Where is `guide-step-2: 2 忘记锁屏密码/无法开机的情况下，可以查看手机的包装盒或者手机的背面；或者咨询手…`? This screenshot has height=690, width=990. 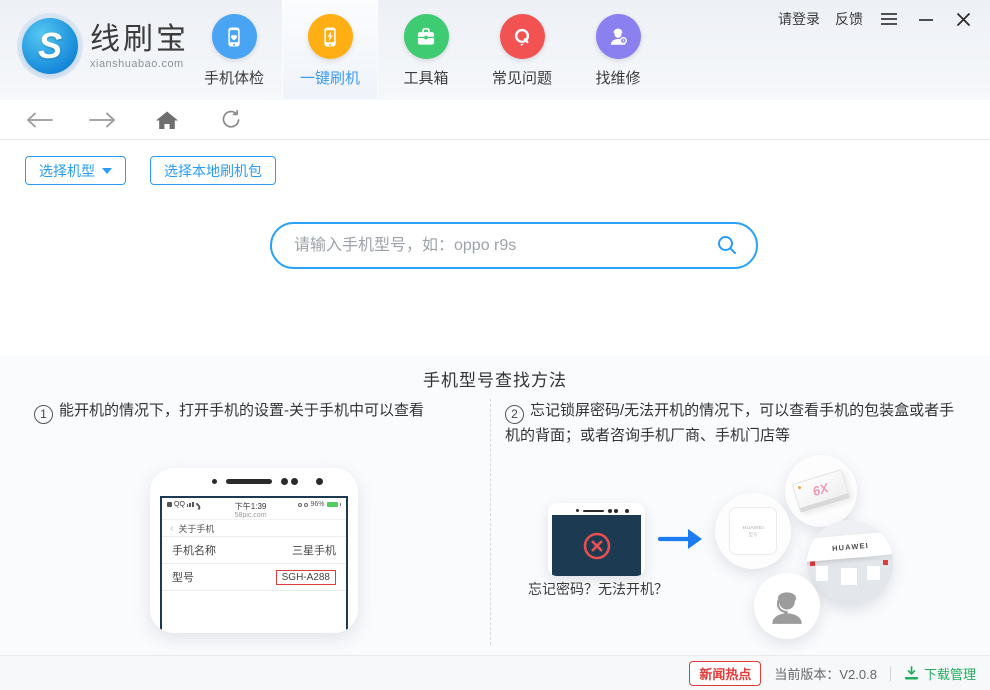
guide-step-2: 2 忘记锁屏密码/无法开机的情况下，可以查看手机的包装盒或者手机的背面；或者咨询手… is located at coordinates (736, 423).